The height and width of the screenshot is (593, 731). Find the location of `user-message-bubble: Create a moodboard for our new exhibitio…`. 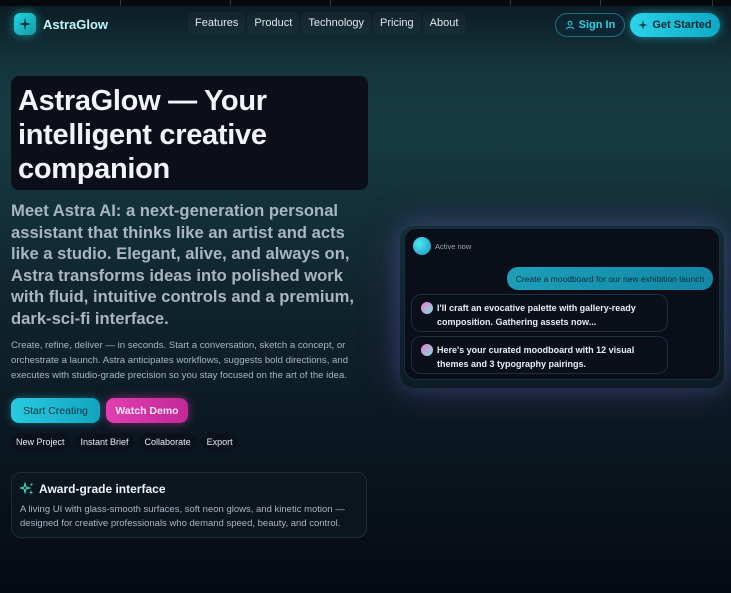

user-message-bubble: Create a moodboard for our new exhibitio… is located at coordinates (610, 278).